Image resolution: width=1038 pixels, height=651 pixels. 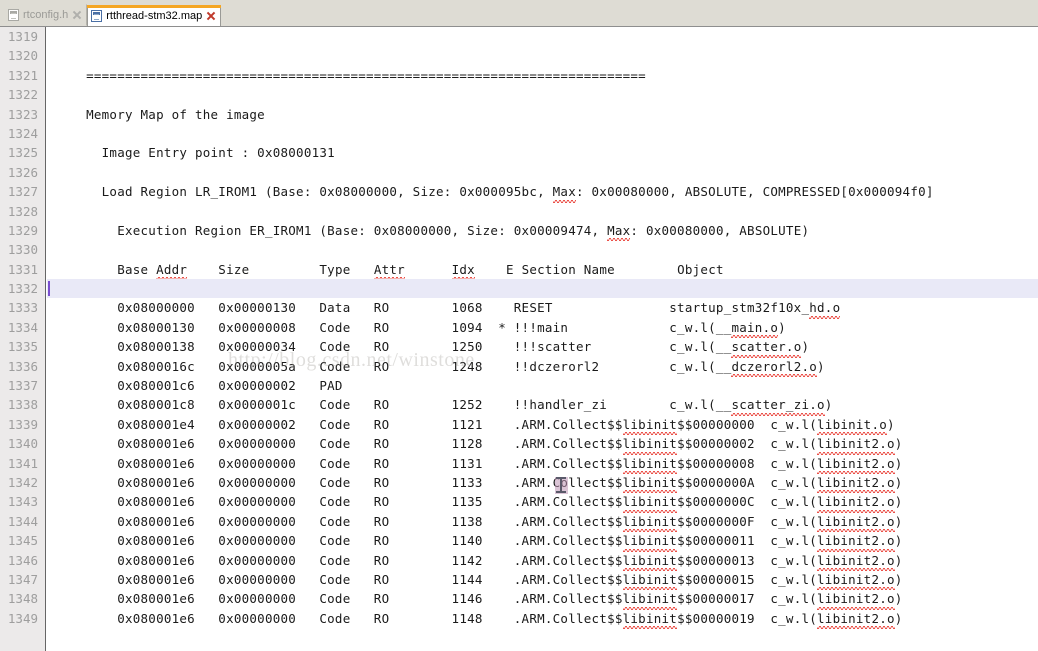 What do you see at coordinates (22, 482) in the screenshot?
I see `line-number: 1342` at bounding box center [22, 482].